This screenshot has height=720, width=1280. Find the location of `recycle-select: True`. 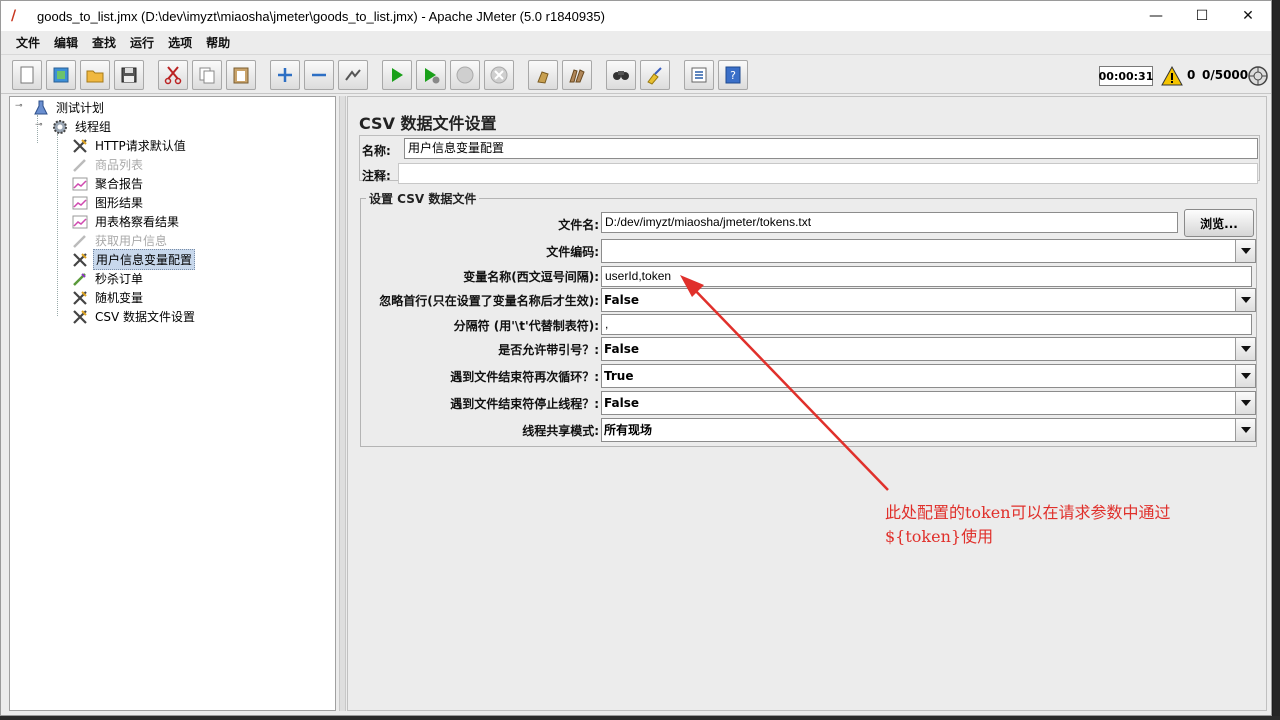

recycle-select: True is located at coordinates (928, 376).